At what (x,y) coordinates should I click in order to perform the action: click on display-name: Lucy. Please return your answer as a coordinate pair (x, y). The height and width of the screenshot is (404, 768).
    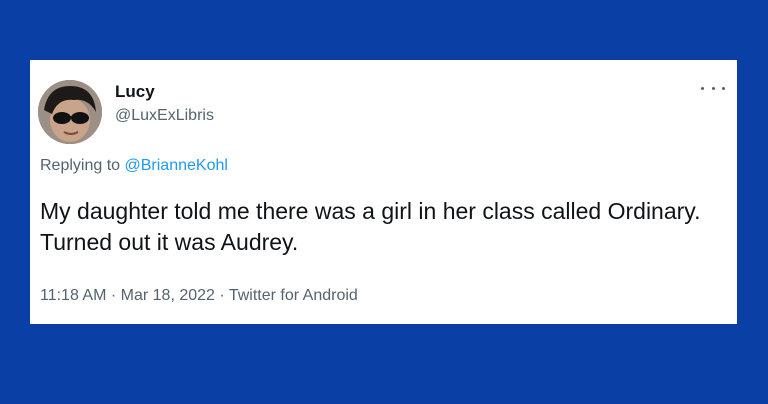
    Looking at the image, I should click on (135, 92).